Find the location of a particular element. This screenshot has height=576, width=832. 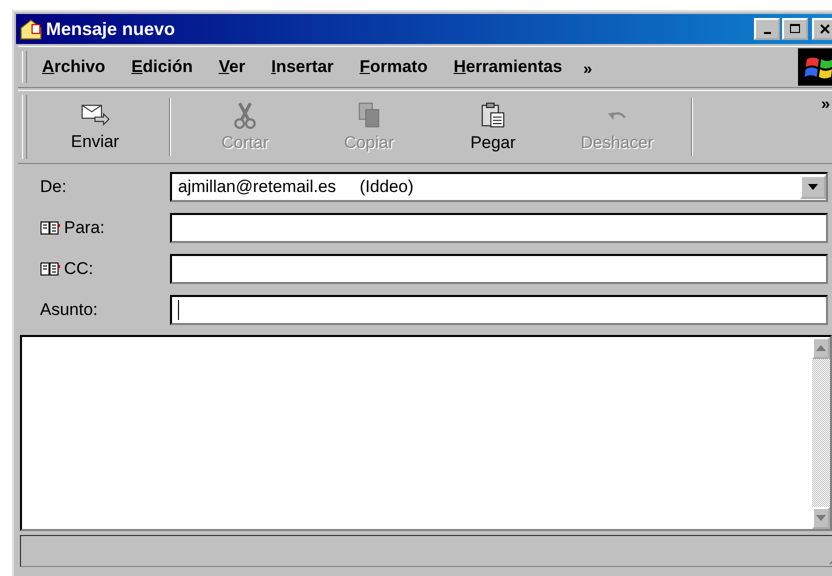

close-icon is located at coordinates (825, 29).